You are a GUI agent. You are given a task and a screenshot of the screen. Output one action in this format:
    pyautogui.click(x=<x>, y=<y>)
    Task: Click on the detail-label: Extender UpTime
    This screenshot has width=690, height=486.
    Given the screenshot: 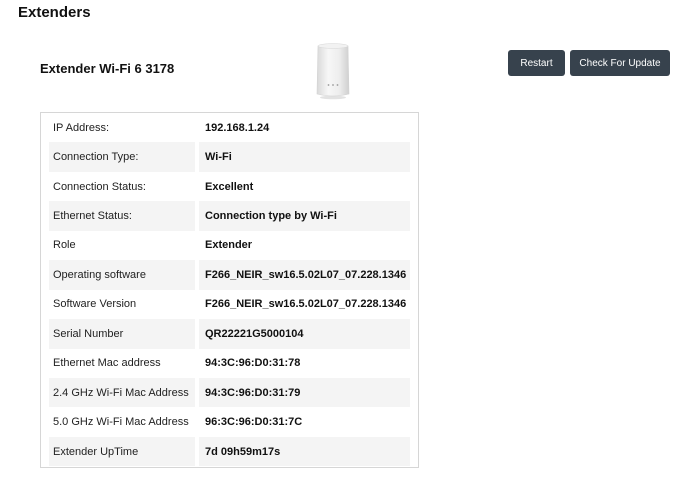 What is the action you would take?
    pyautogui.click(x=122, y=451)
    